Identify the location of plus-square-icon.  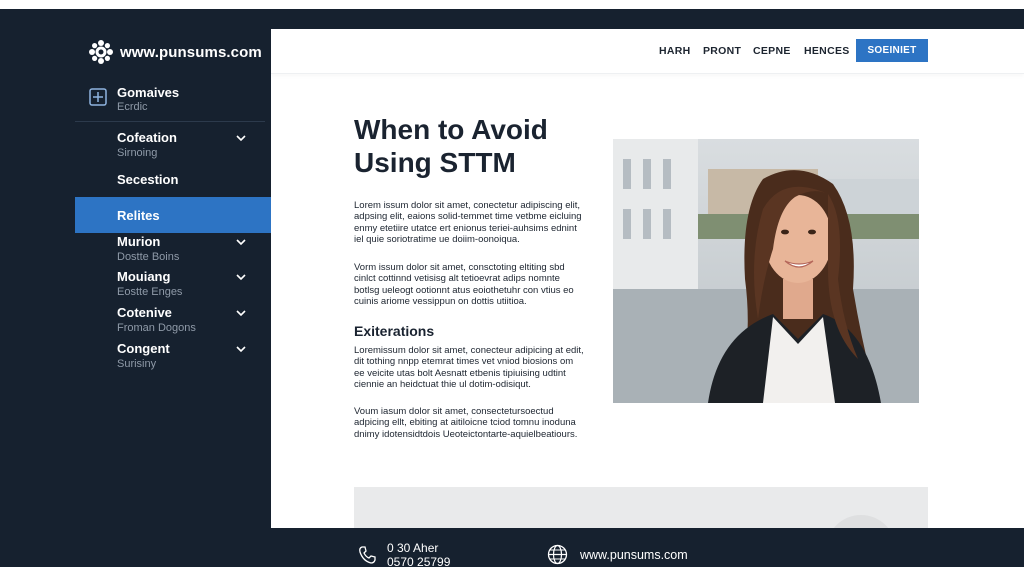
(98, 97).